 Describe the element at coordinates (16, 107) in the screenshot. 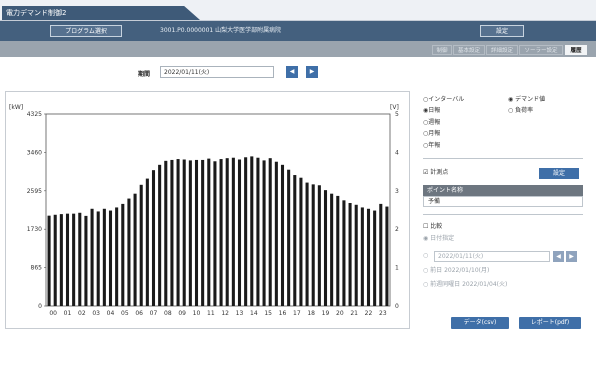

I see `y-axis-unit-left: [kW]` at that location.